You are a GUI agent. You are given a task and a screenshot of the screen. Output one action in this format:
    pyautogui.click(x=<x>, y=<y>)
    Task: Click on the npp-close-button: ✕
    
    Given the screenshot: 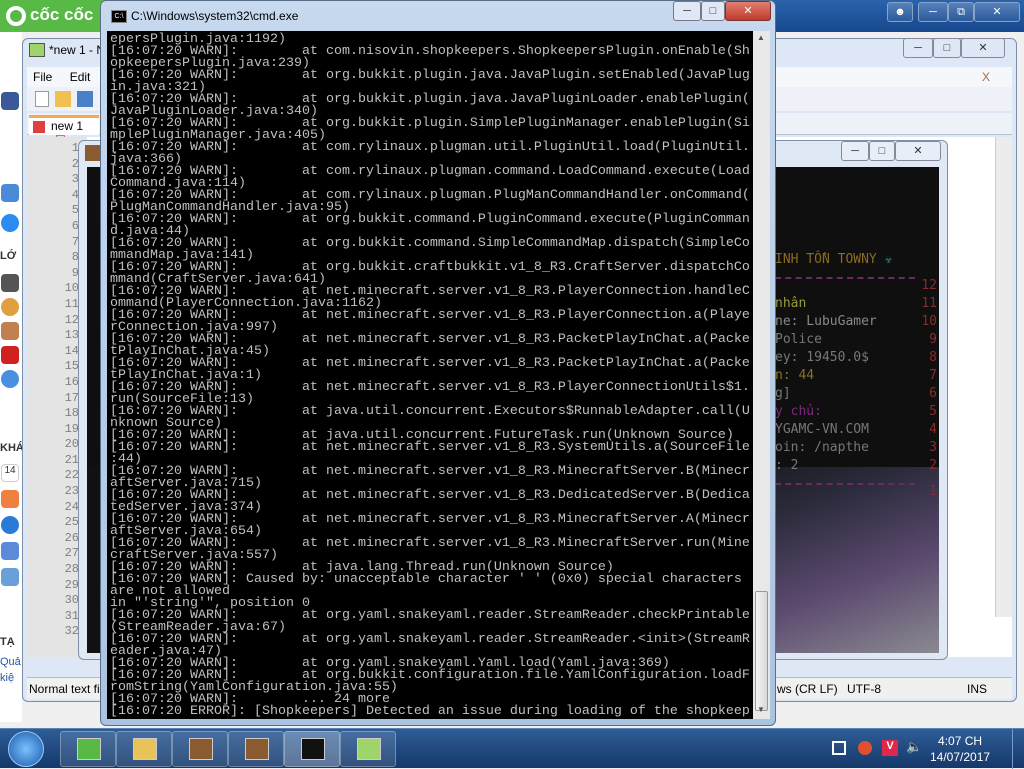 What is the action you would take?
    pyautogui.click(x=983, y=48)
    